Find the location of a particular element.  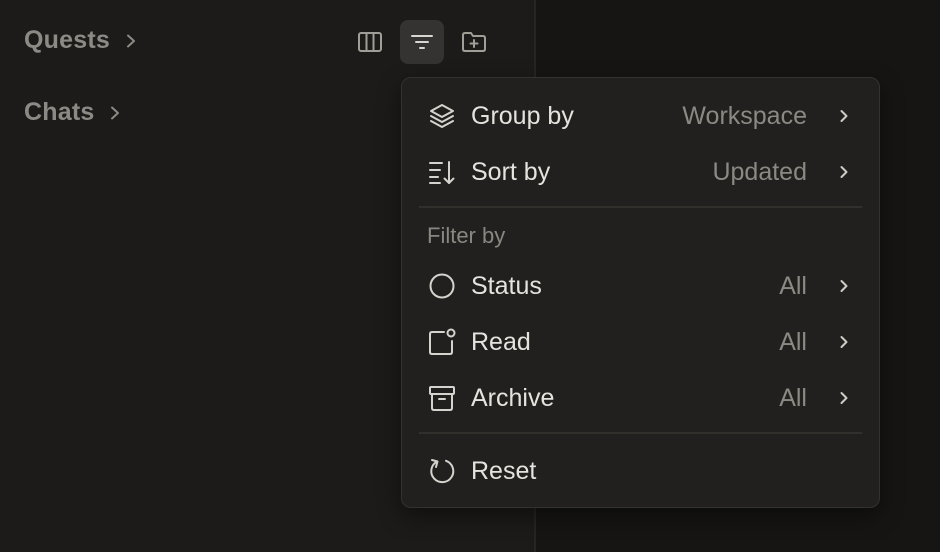

unread-dot-icon is located at coordinates (442, 342).